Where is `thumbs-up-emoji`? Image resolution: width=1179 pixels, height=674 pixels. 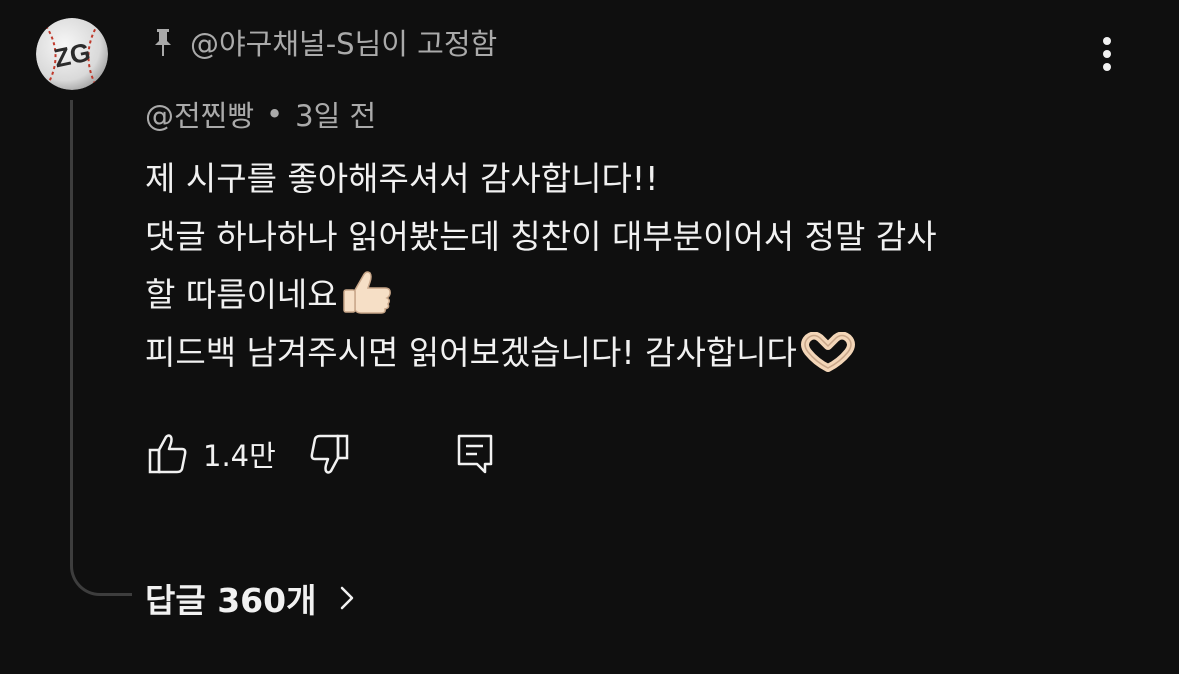 thumbs-up-emoji is located at coordinates (367, 300).